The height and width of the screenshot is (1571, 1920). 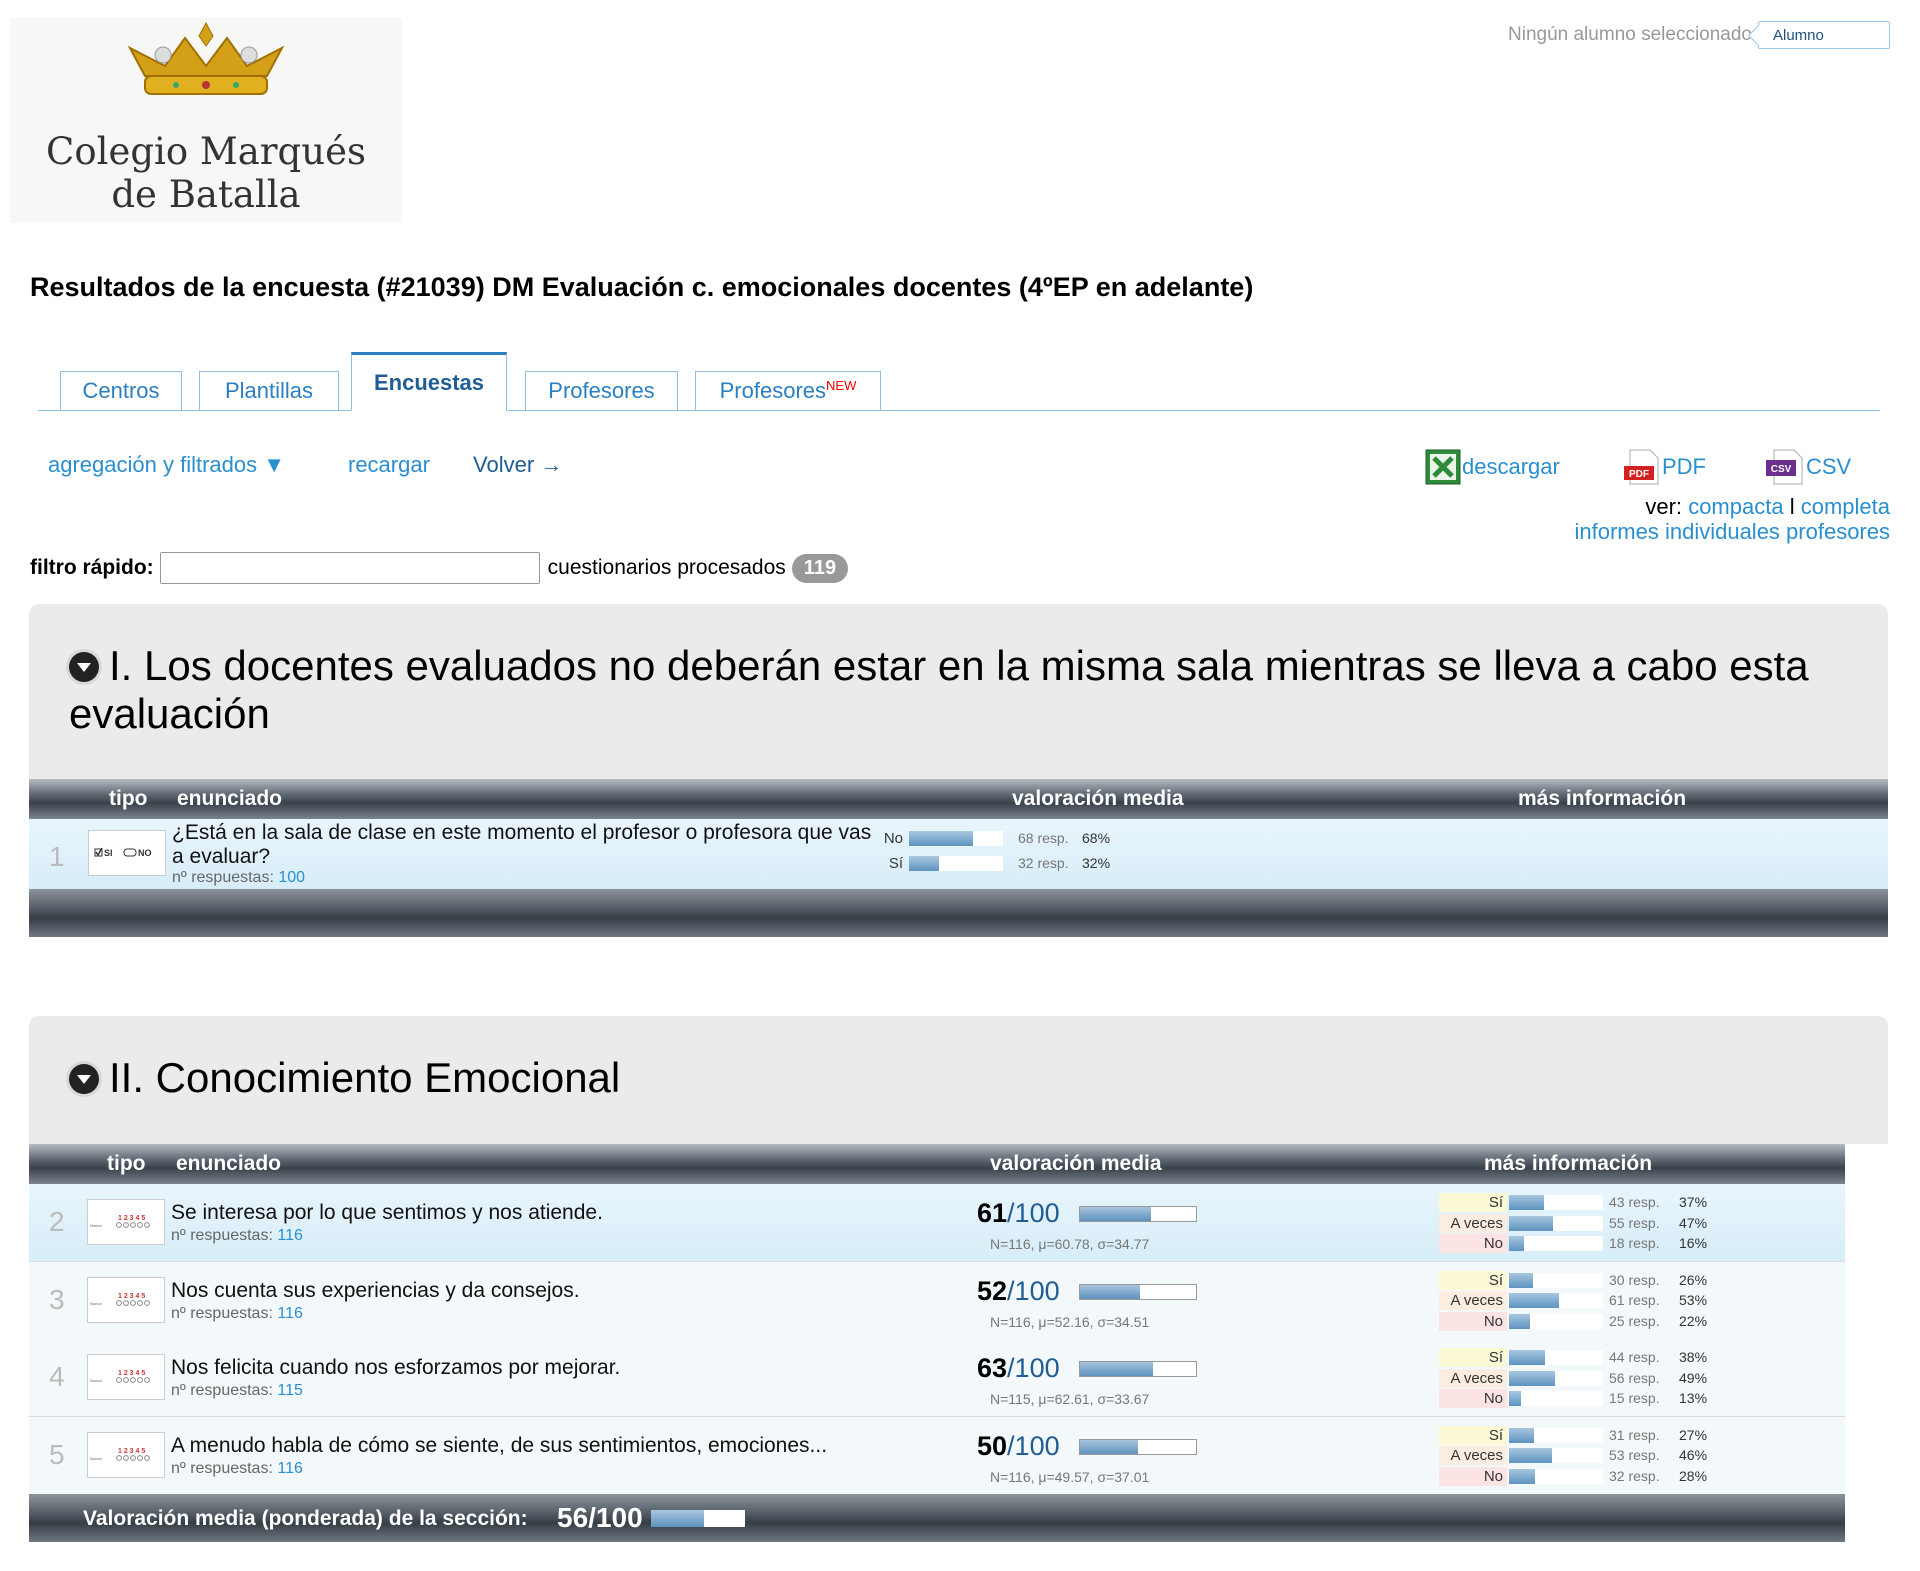 What do you see at coordinates (1473, 1455) in the screenshot?
I see `option-label: A veces` at bounding box center [1473, 1455].